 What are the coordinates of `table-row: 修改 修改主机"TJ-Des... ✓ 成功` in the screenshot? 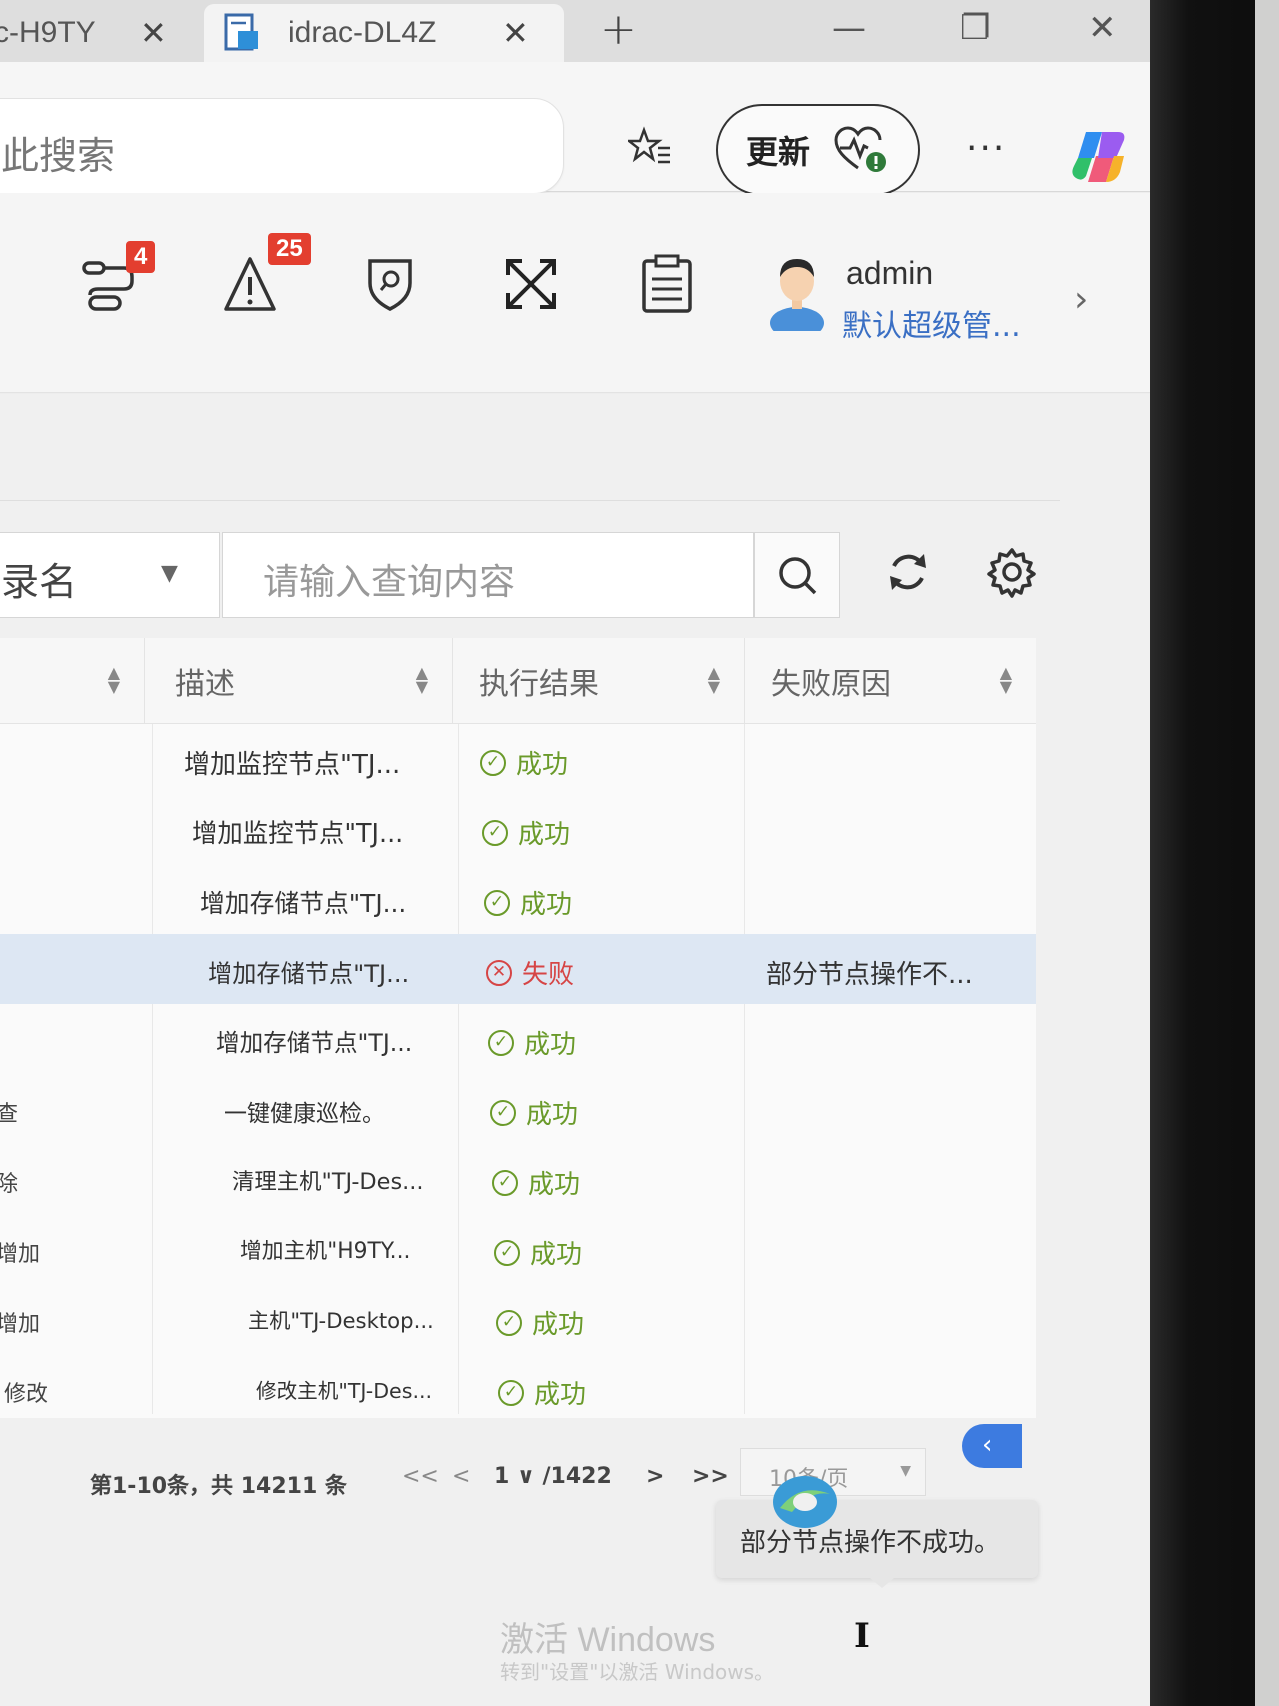 It's located at (518, 1389).